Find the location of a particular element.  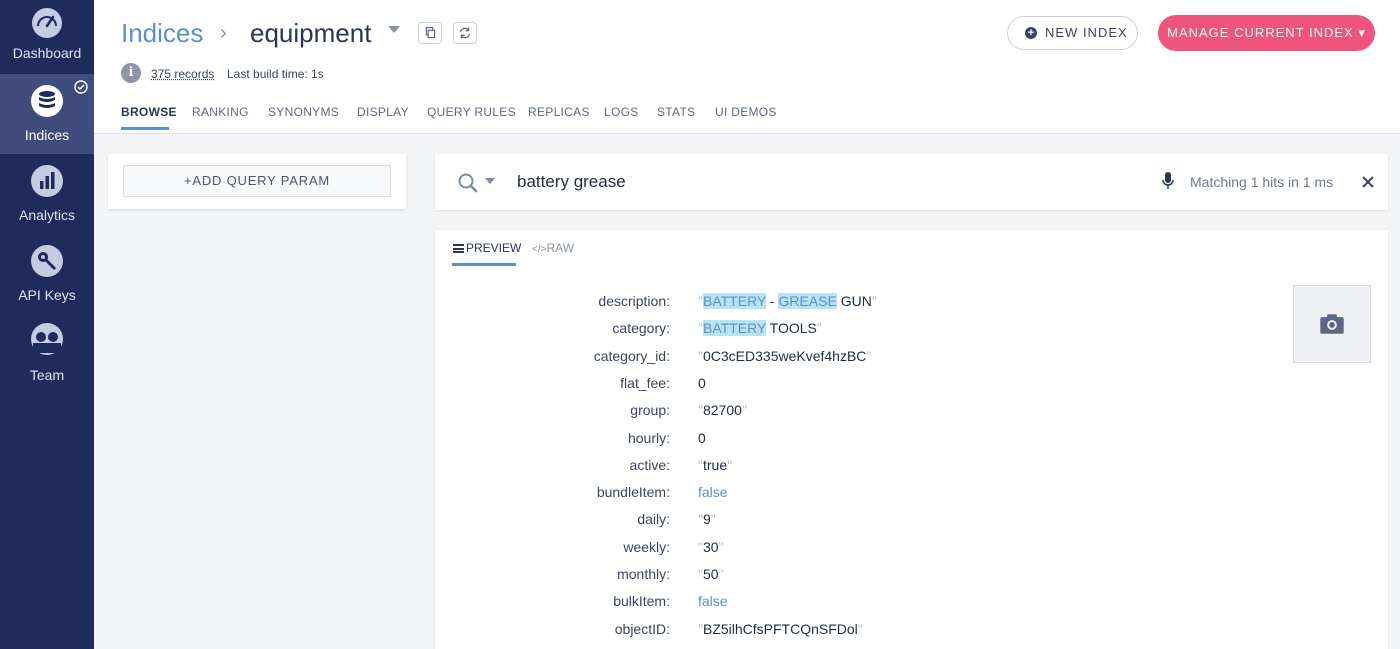

attribute-key: weekly: is located at coordinates (646, 546).